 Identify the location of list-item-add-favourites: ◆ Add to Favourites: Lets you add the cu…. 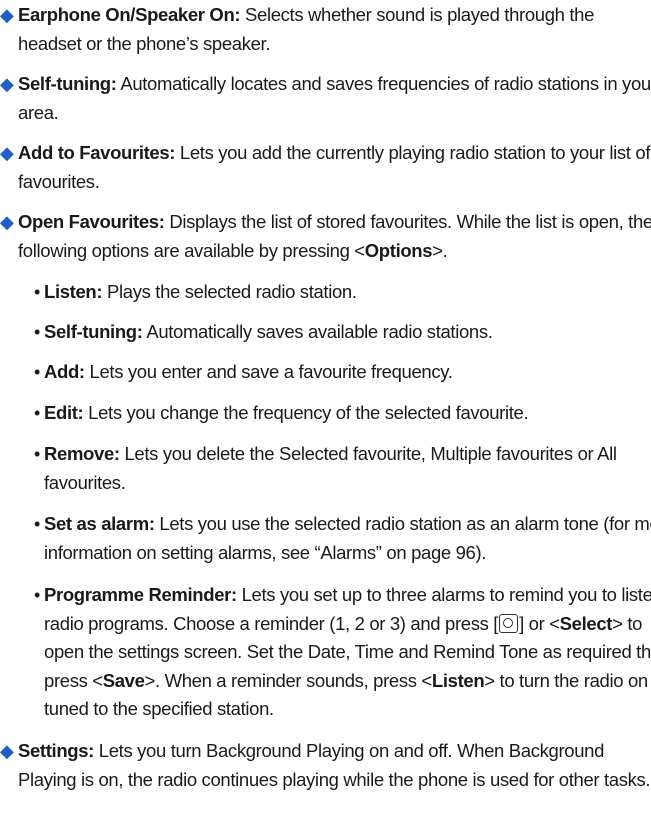
(325, 167).